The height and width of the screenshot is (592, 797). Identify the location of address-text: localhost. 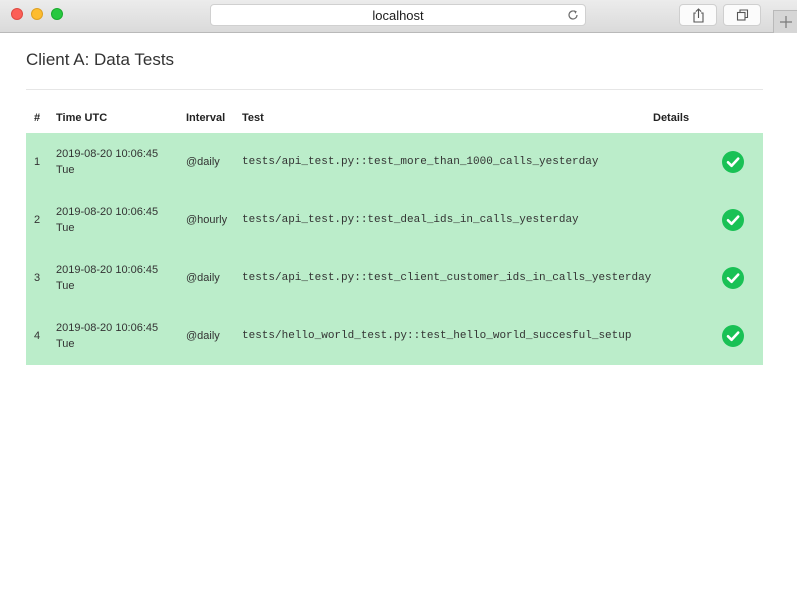
(398, 15).